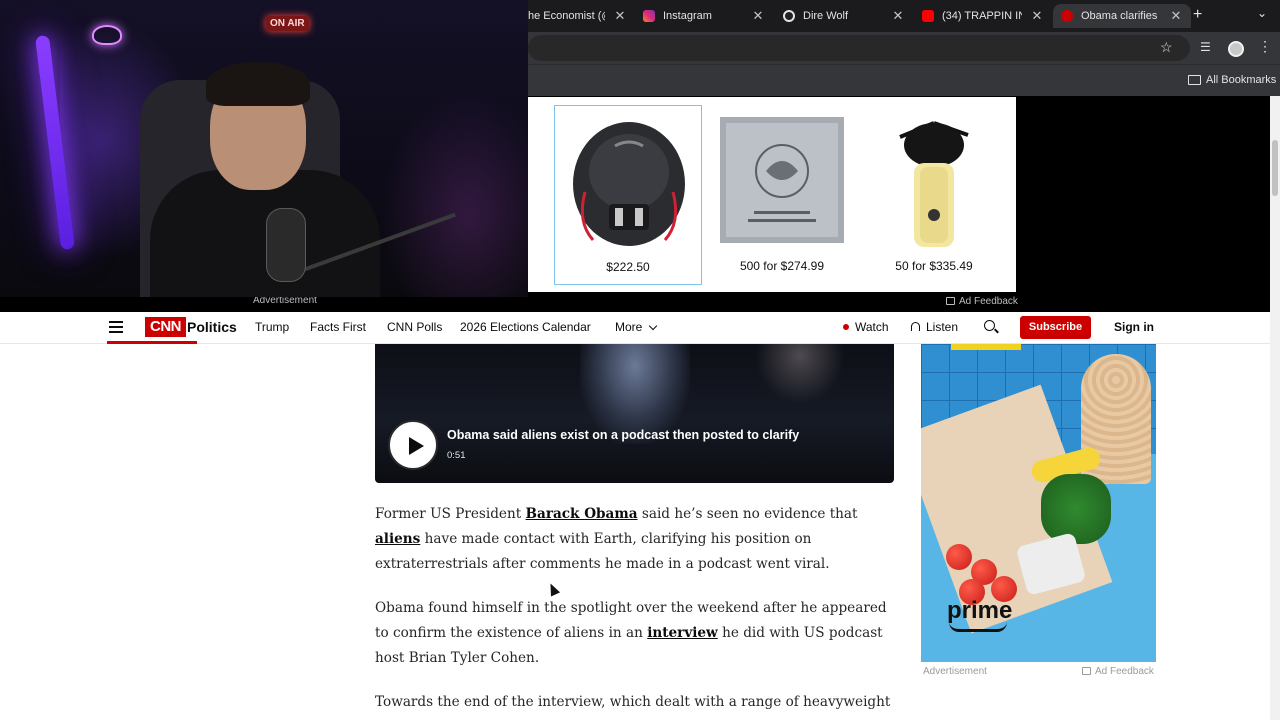 Image resolution: width=1280 pixels, height=720 pixels. Describe the element at coordinates (747, 514) in the screenshot. I see `paragraph-text: said he’s seen no evidence that` at that location.